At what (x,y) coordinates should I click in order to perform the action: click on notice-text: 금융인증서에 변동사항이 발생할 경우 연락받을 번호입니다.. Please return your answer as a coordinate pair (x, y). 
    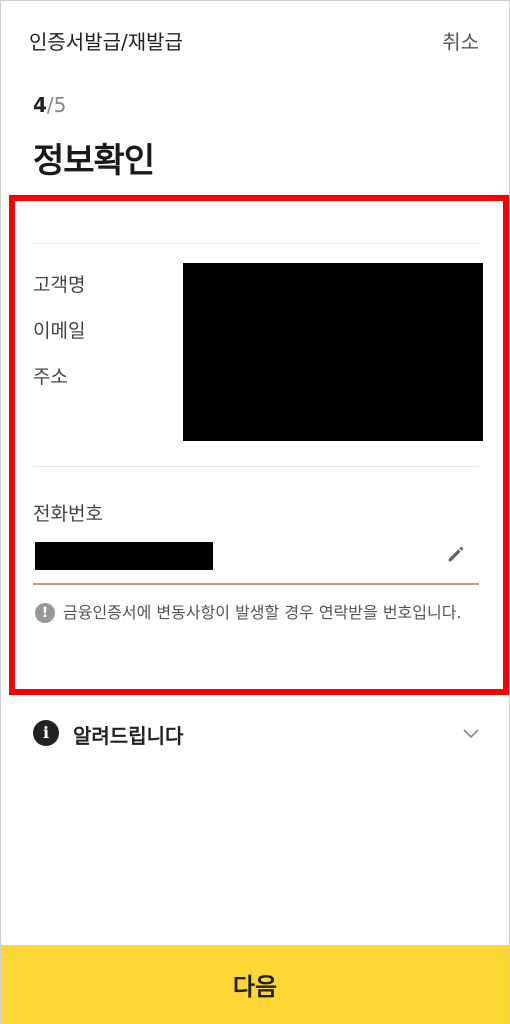
    Looking at the image, I should click on (262, 612).